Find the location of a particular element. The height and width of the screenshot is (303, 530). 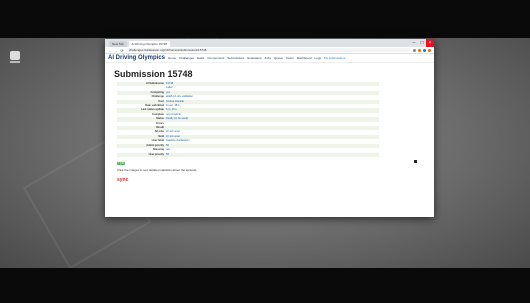

nav-logs: Logs is located at coordinates (318, 58).